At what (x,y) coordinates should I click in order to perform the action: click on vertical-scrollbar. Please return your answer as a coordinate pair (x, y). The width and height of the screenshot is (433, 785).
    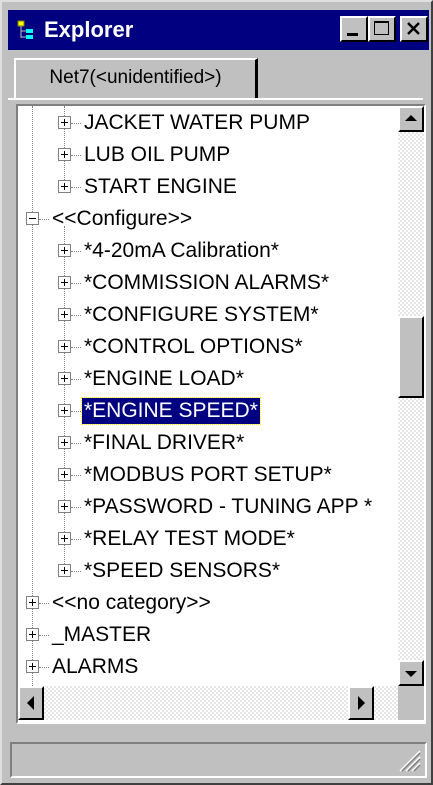
    Looking at the image, I should click on (411, 396).